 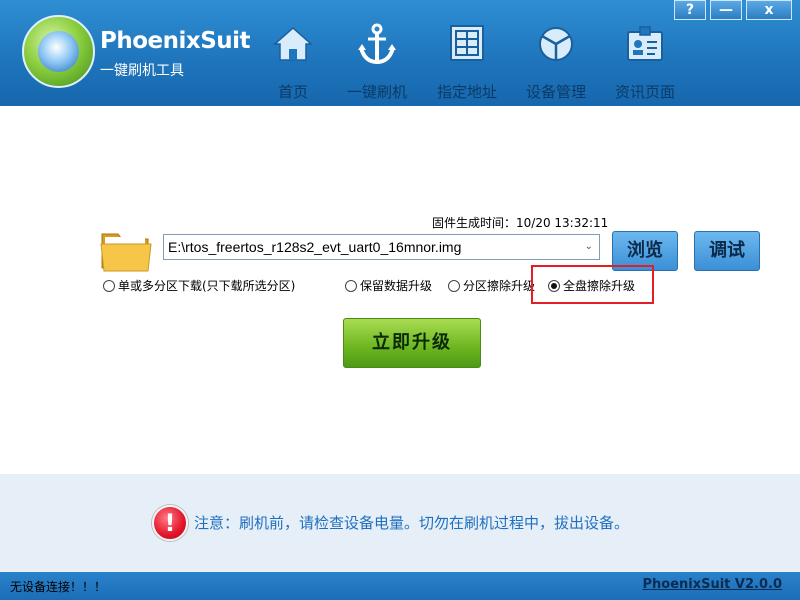 I want to click on status-bar: 无设备连接！！！ PhoenixSuit V2.0.0, so click(x=400, y=586).